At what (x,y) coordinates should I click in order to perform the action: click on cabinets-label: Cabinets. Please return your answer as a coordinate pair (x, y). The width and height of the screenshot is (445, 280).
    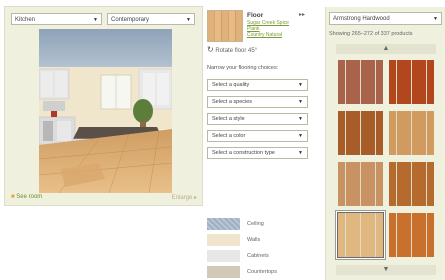
    Looking at the image, I should click on (258, 256).